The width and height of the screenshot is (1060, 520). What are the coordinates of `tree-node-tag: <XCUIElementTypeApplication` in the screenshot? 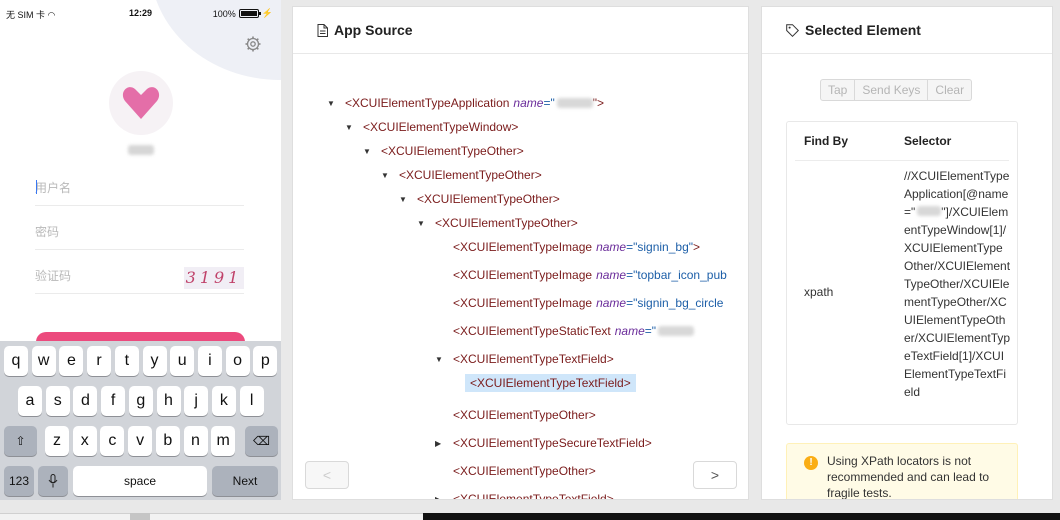 It's located at (427, 103).